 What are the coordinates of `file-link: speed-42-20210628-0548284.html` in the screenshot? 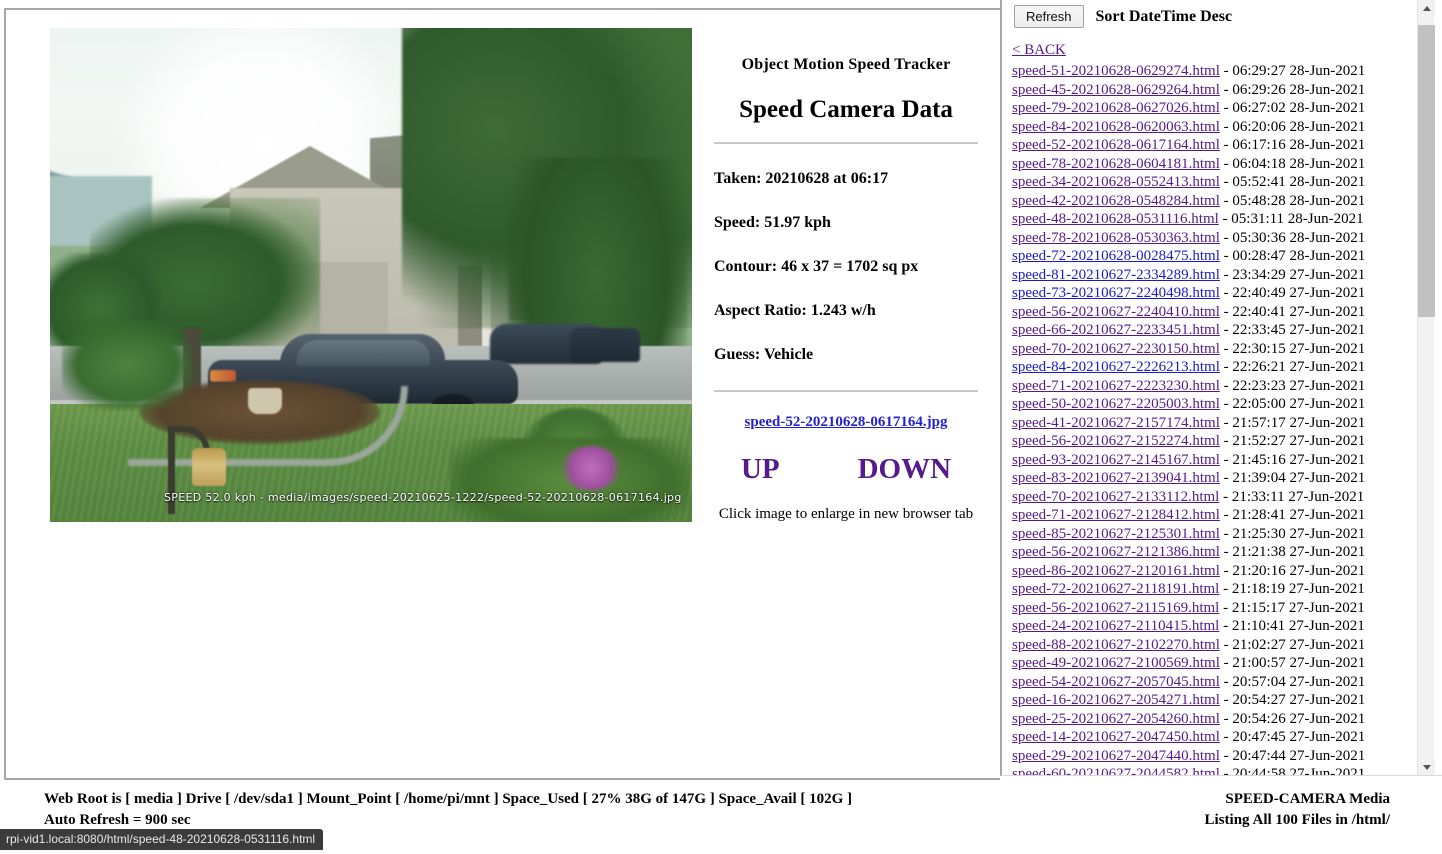 It's located at (1116, 201).